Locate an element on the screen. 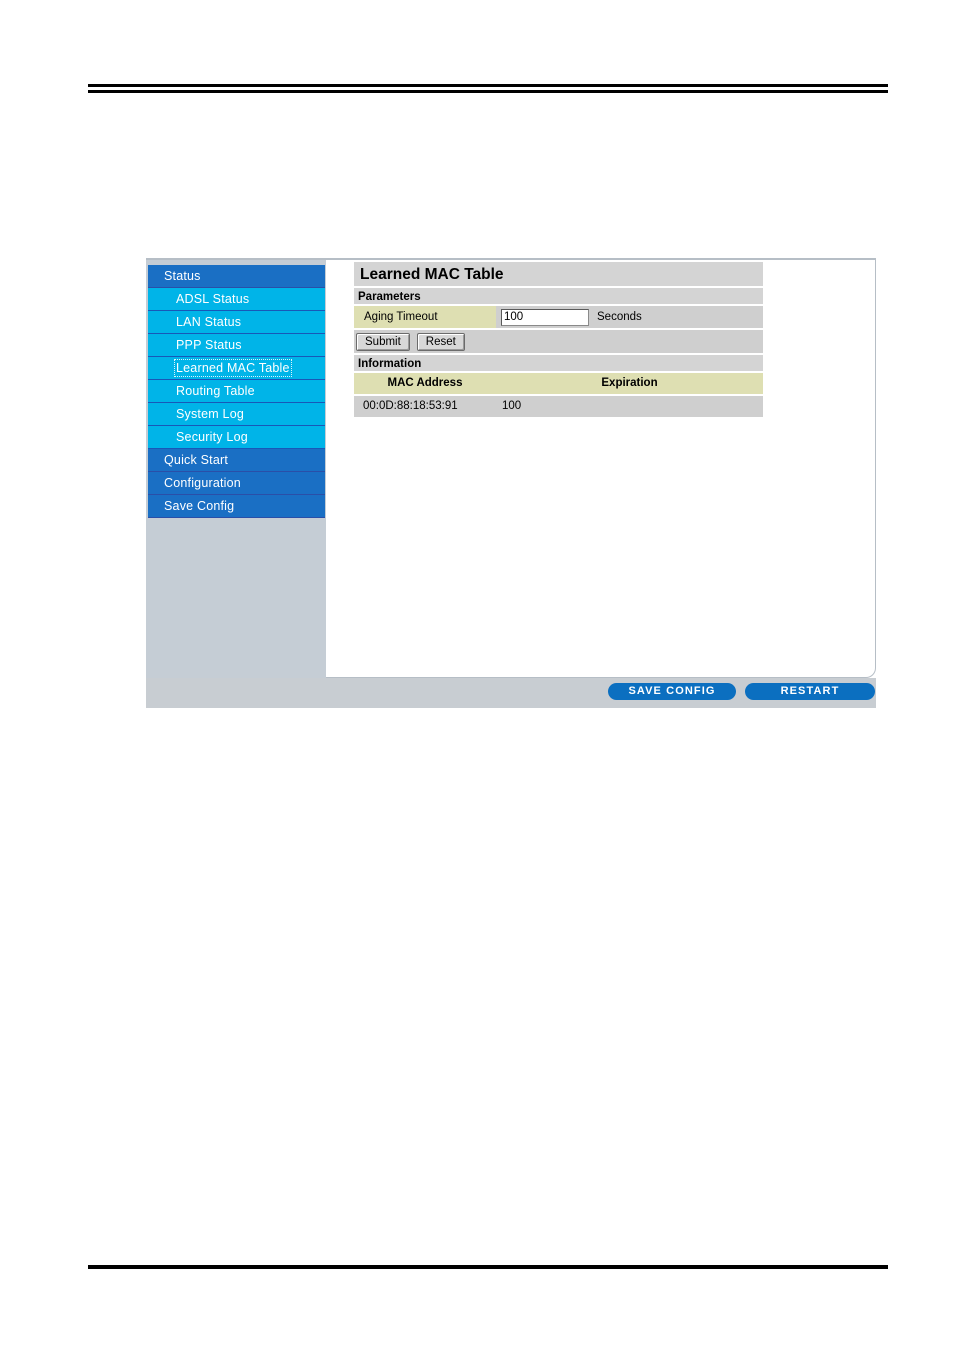 This screenshot has width=954, height=1351. sidebar-item-learned-mac-table: Learned MAC Table is located at coordinates (236, 368).